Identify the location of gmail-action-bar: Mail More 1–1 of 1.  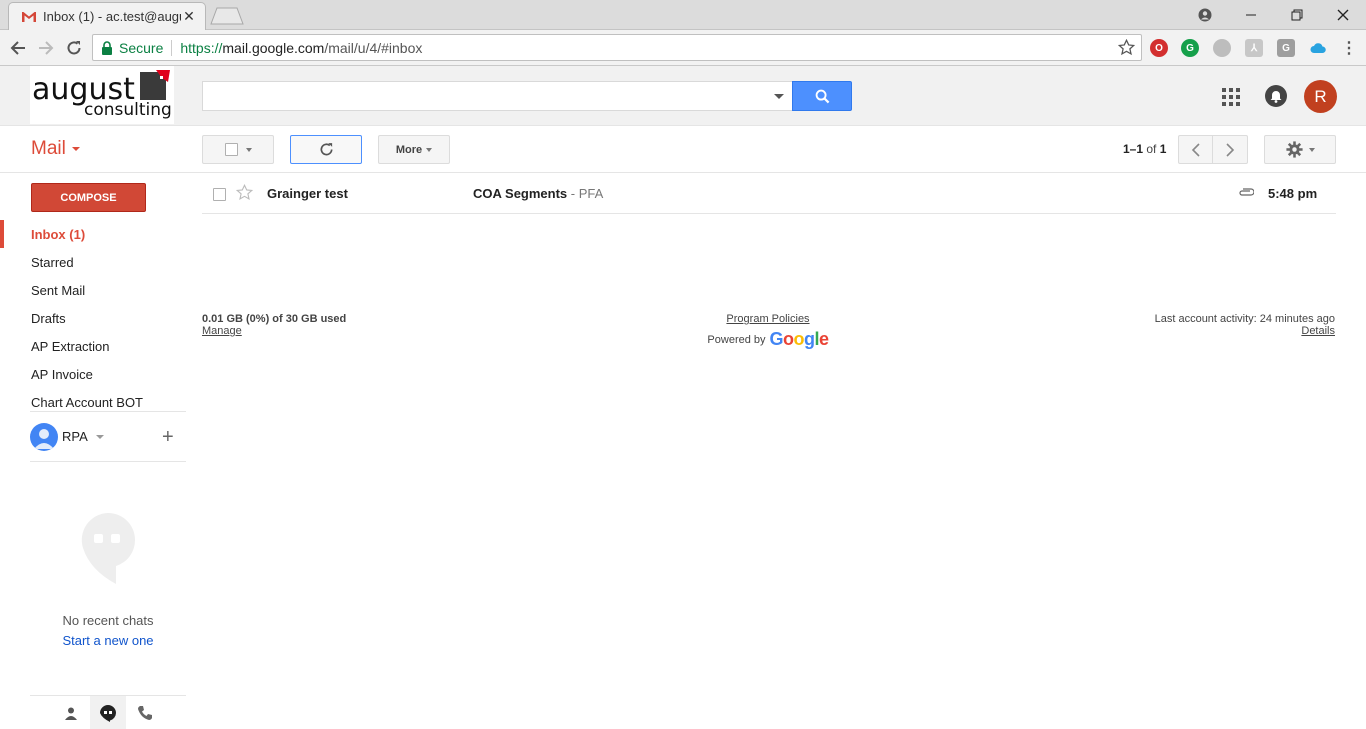
(683, 150).